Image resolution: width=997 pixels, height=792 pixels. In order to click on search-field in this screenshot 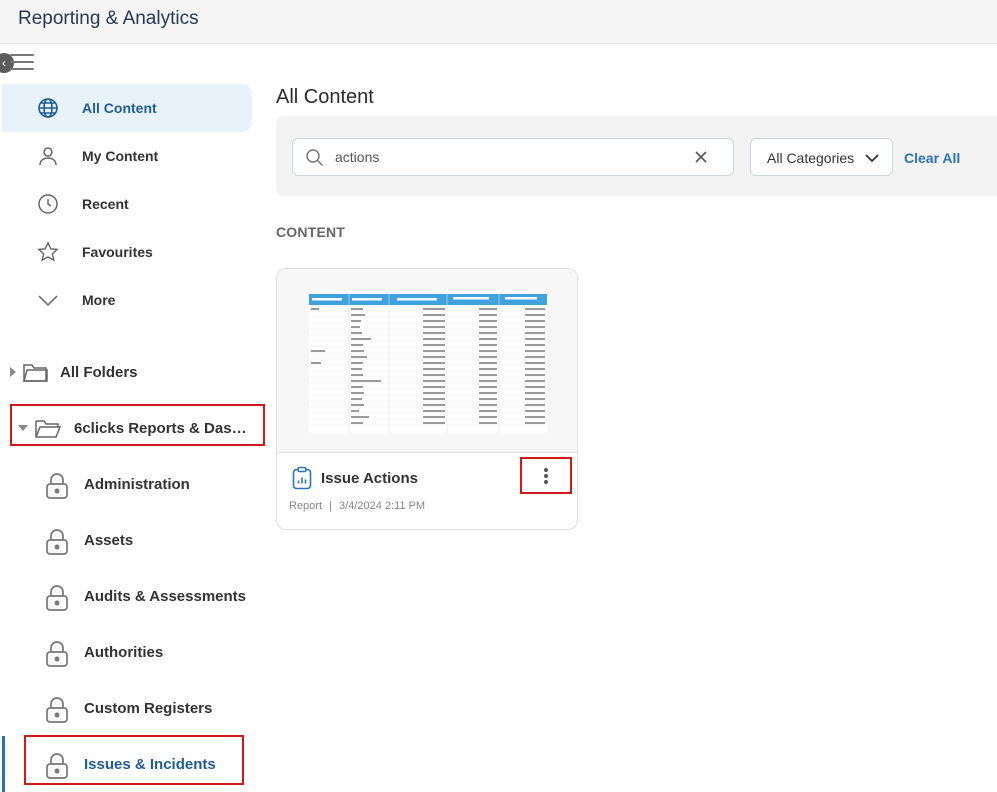, I will do `click(513, 157)`.